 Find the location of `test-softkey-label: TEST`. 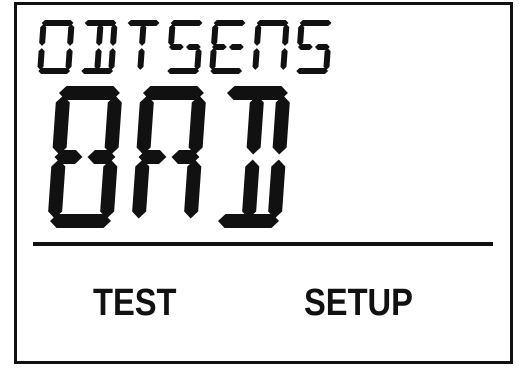

test-softkey-label: TEST is located at coordinates (135, 303).